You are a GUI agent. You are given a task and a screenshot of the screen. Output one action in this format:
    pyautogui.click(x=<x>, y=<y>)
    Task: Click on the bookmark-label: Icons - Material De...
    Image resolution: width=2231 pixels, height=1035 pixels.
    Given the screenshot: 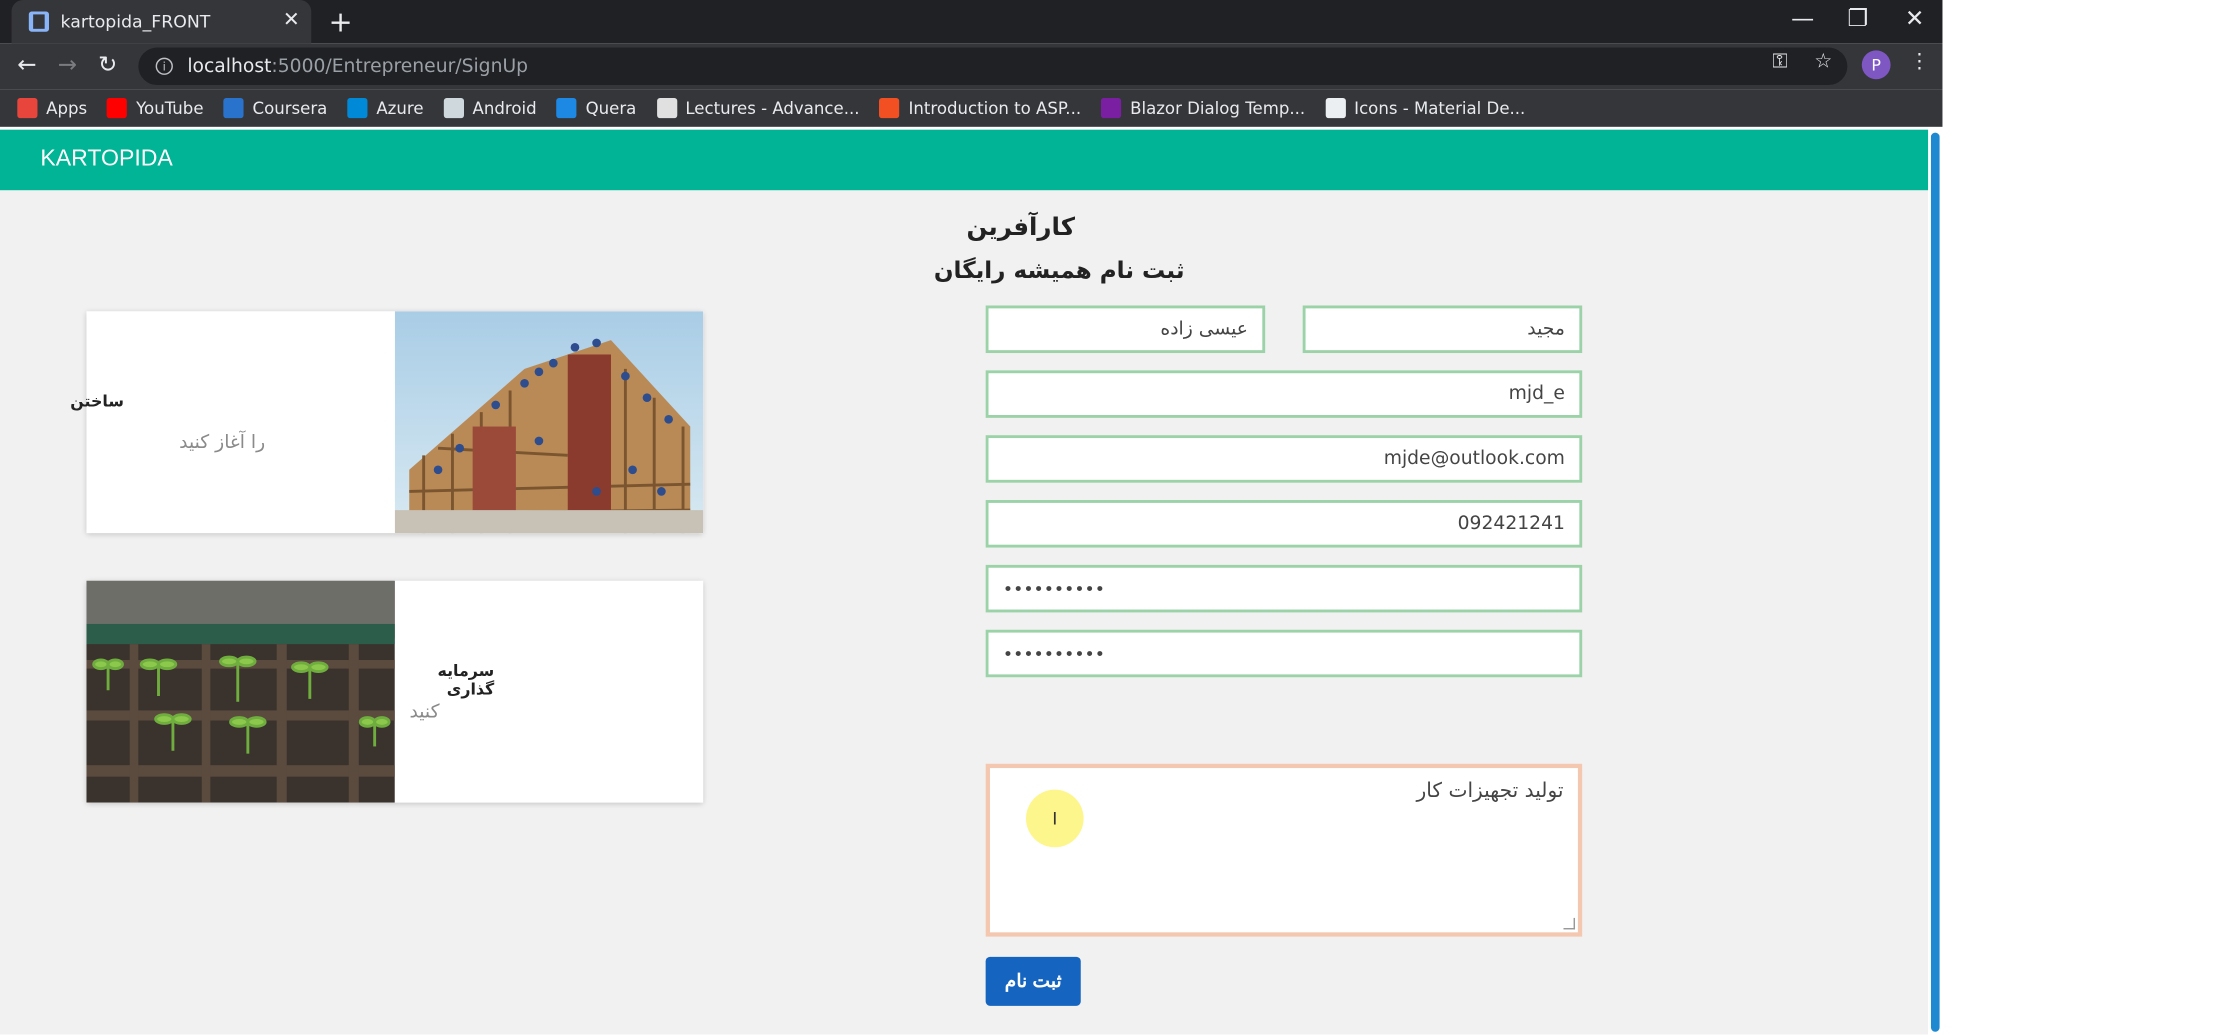 What is the action you would take?
    pyautogui.click(x=1440, y=108)
    